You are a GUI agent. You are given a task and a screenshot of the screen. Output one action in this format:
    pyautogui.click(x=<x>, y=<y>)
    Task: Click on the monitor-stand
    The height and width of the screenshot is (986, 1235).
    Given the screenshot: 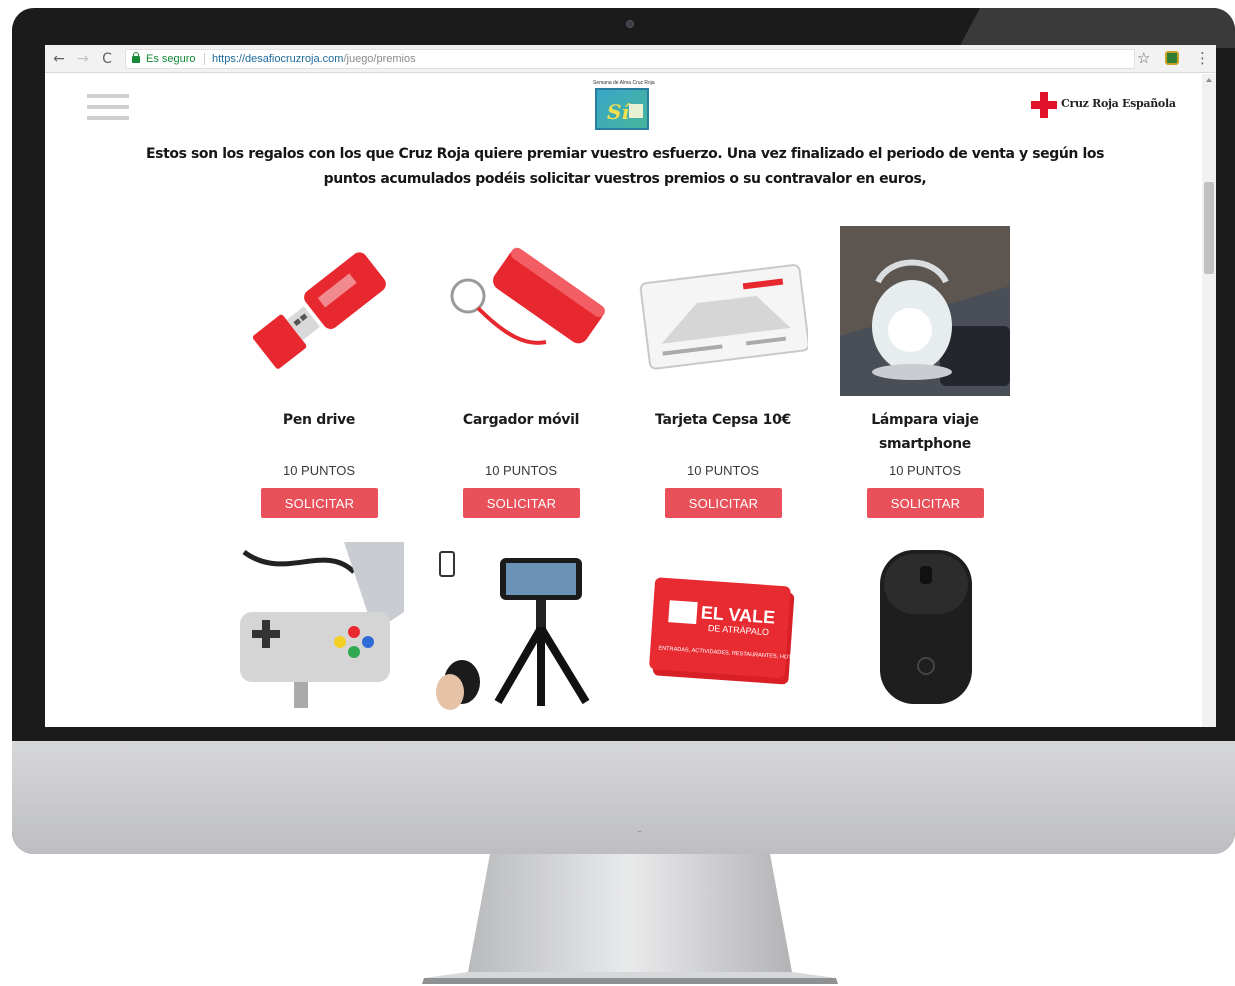 What is the action you would take?
    pyautogui.click(x=630, y=920)
    